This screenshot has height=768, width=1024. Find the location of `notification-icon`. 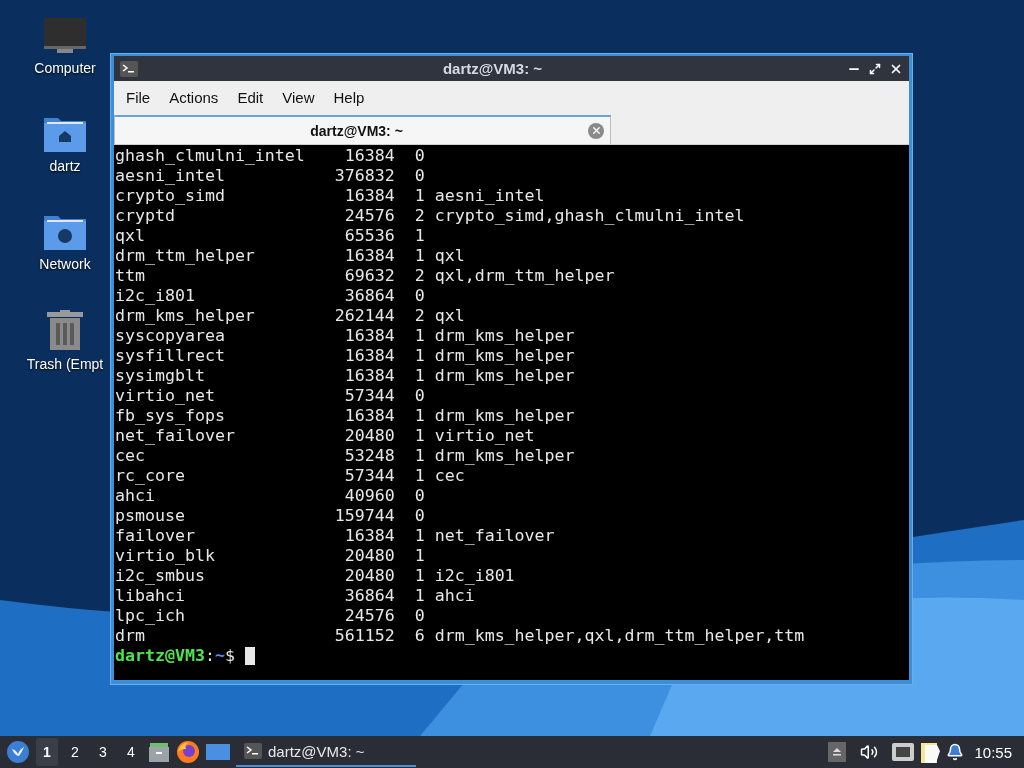

notification-icon is located at coordinates (955, 752).